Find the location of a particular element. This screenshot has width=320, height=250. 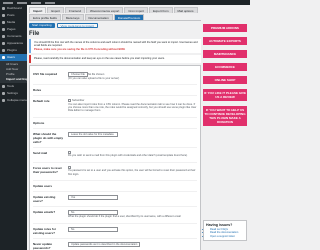

form-label: Force users to reset their passwords? is located at coordinates (47, 169).